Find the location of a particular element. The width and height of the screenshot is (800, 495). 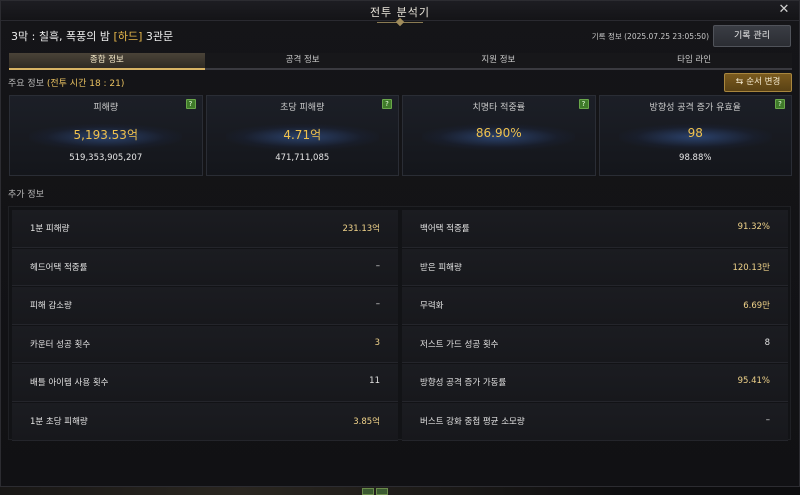

tab-overview: 종합 정보 is located at coordinates (107, 61).